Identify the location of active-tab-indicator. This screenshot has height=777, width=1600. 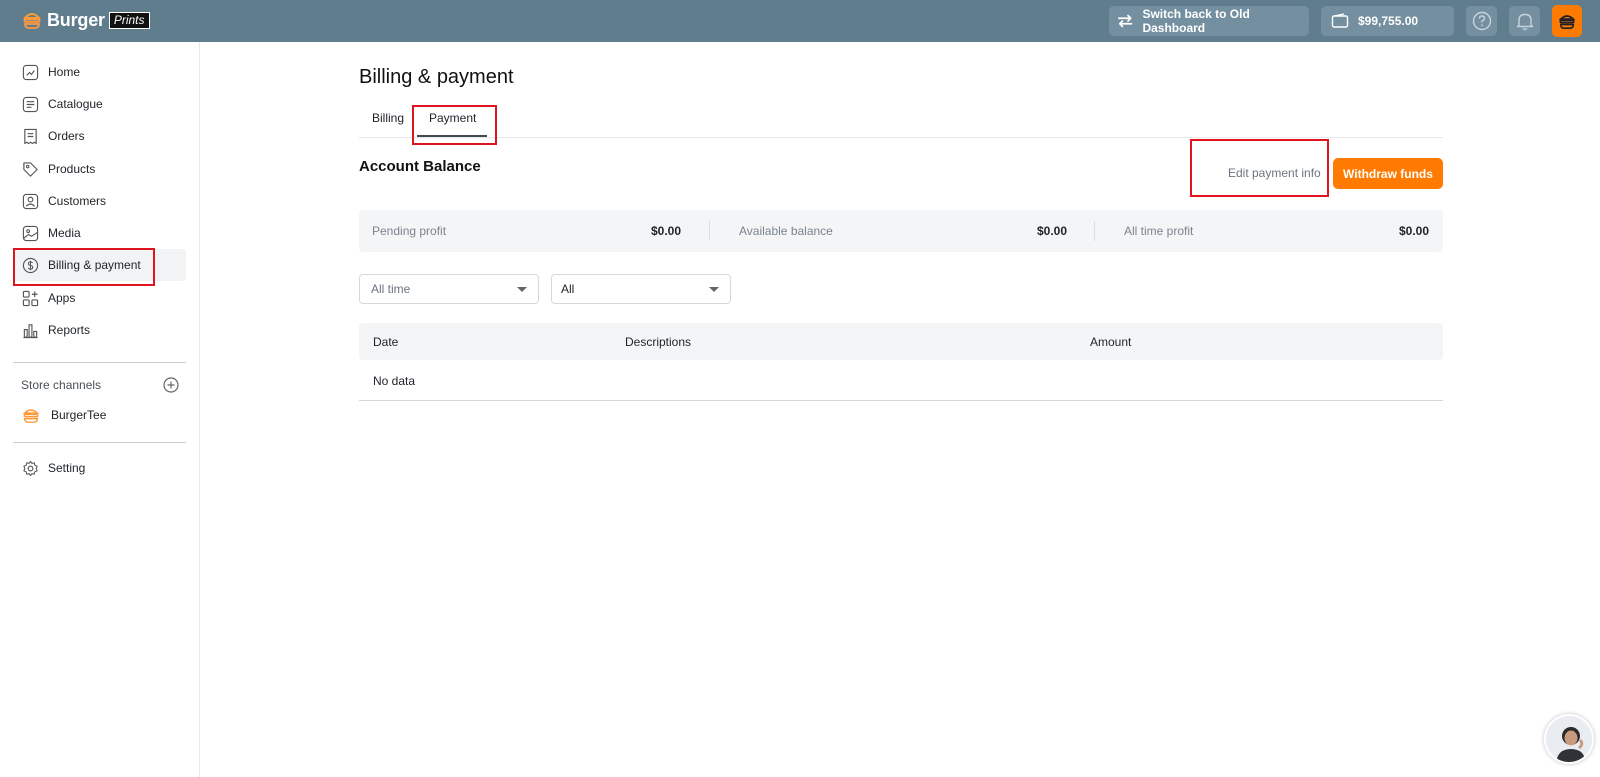
(452, 136).